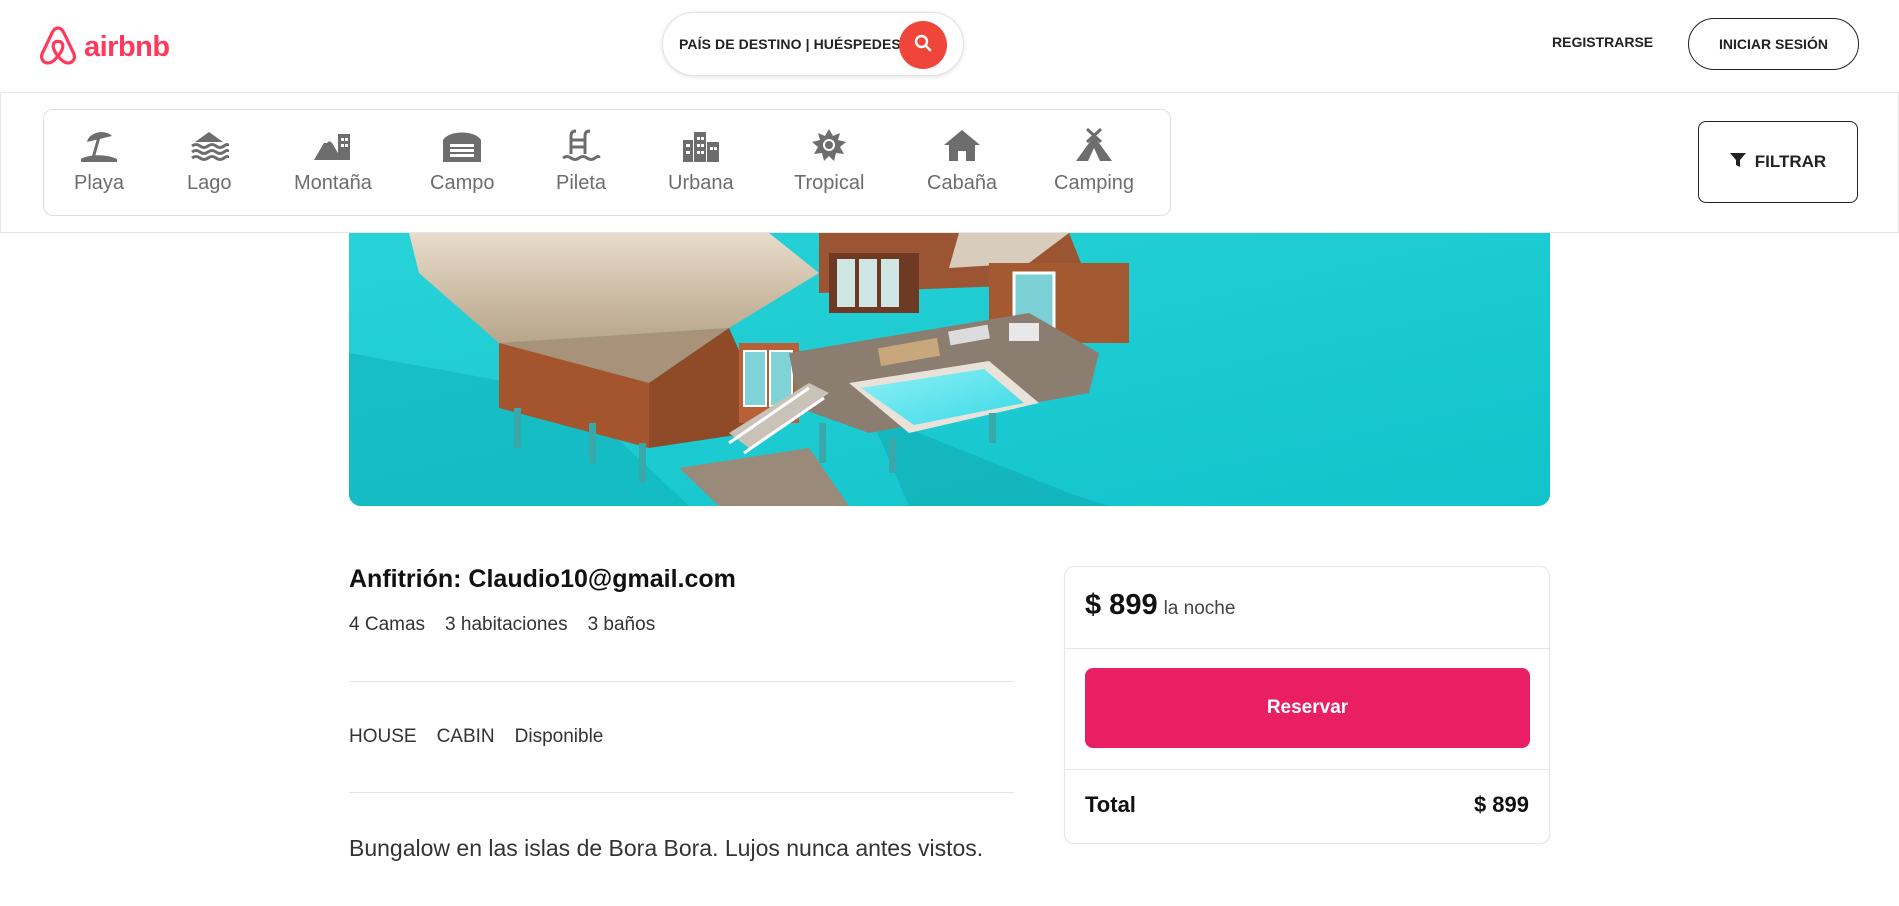  What do you see at coordinates (829, 147) in the screenshot?
I see `sun-icon` at bounding box center [829, 147].